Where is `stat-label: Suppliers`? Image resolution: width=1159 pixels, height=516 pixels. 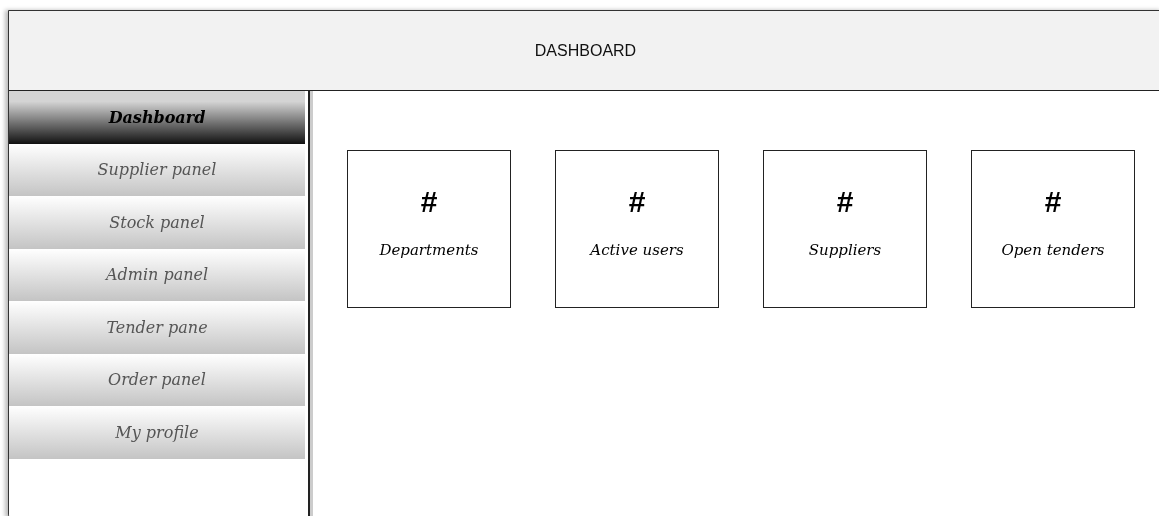 stat-label: Suppliers is located at coordinates (845, 250).